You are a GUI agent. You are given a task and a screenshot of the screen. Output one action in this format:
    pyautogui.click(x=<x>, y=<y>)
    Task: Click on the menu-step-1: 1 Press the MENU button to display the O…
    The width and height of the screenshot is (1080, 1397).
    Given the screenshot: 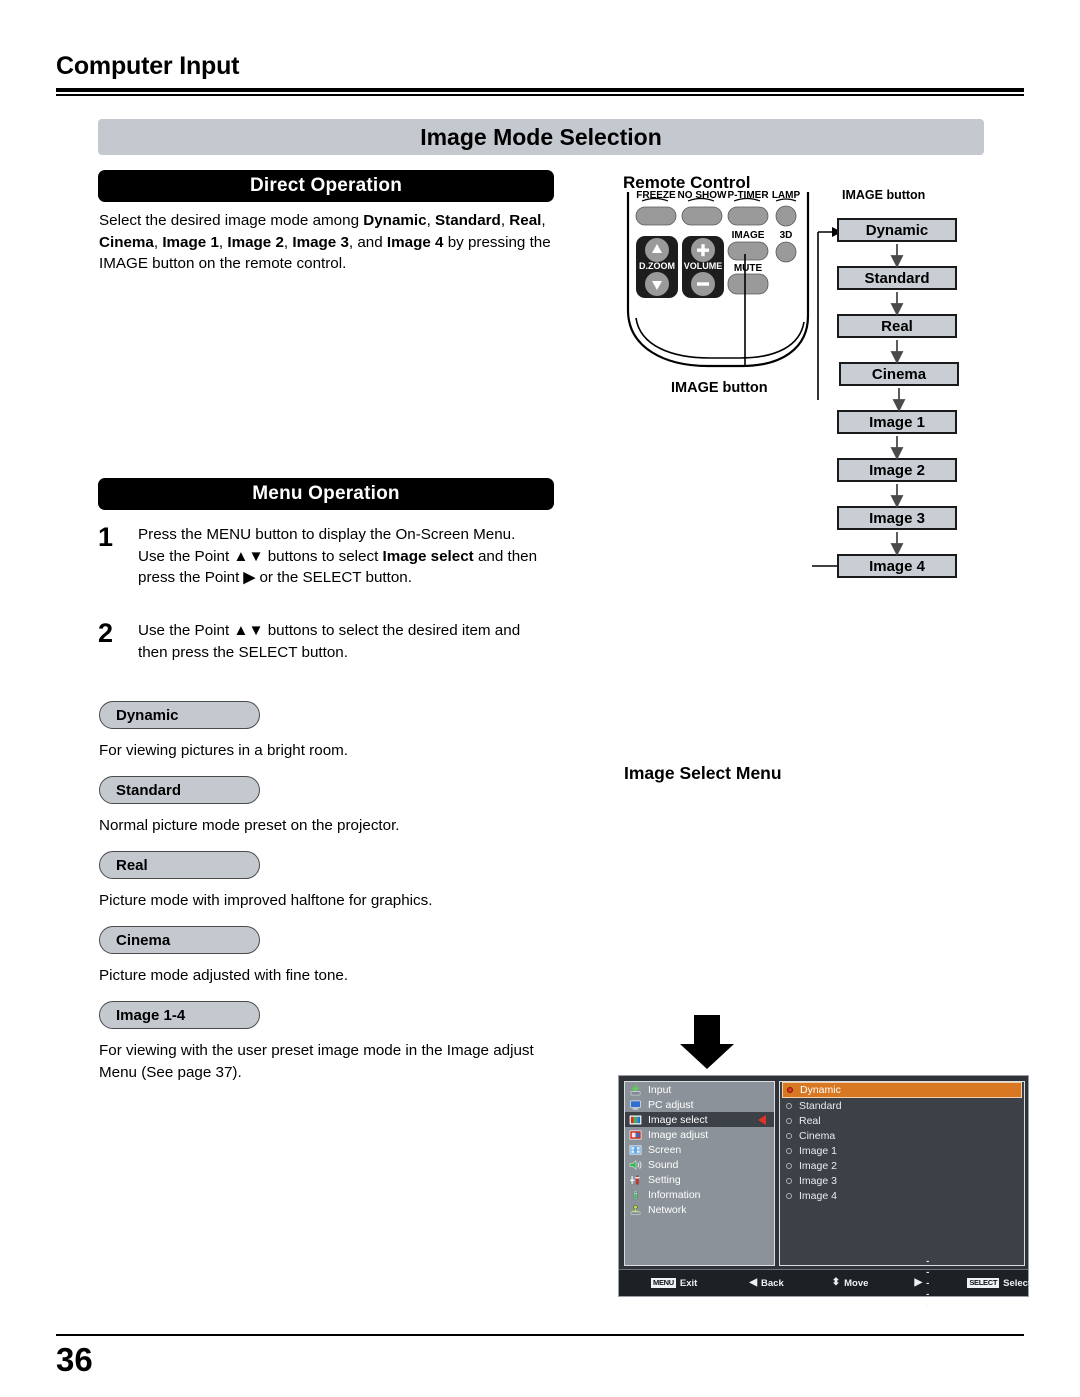 What is the action you would take?
    pyautogui.click(x=322, y=556)
    